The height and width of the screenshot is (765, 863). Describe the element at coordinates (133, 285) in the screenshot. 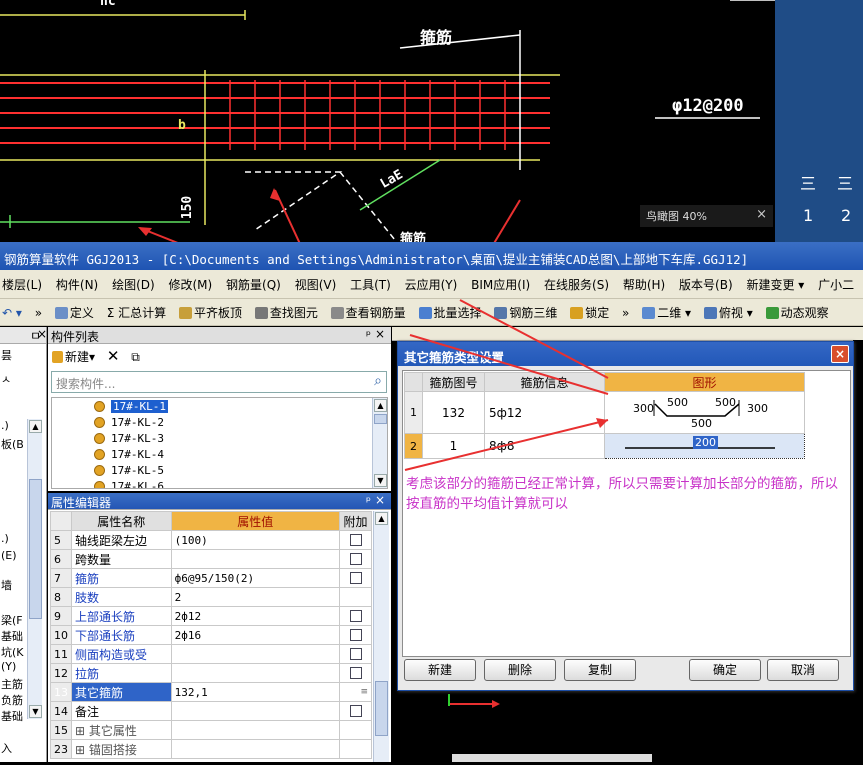

I see `menu-item-draw: 绘图(D)` at that location.